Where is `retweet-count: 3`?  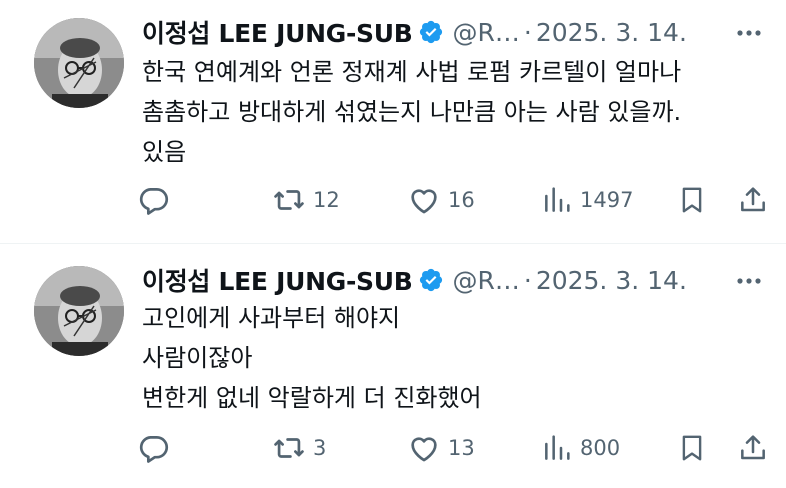
retweet-count: 3 is located at coordinates (320, 448).